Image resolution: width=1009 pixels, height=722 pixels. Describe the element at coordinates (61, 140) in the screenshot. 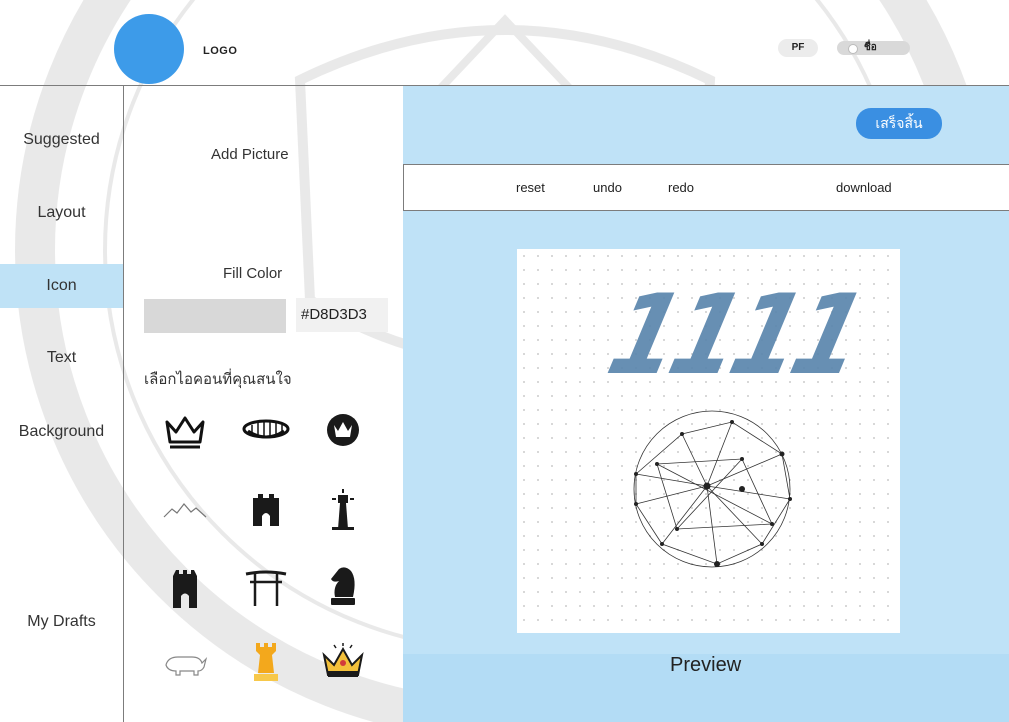

I see `sidebar-item-suggested: Suggested` at that location.